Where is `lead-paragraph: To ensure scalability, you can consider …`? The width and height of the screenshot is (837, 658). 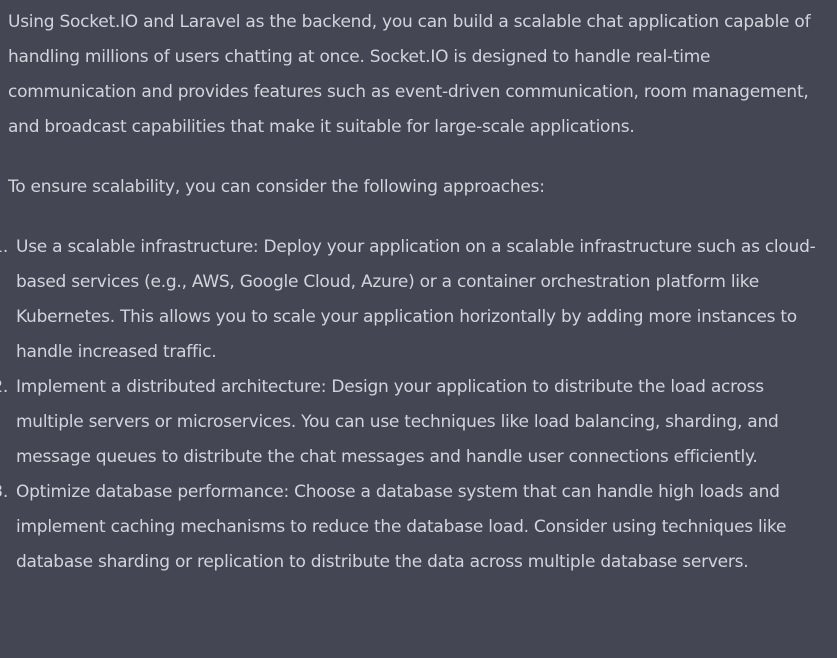
lead-paragraph: To ensure scalability, you can consider … is located at coordinates (276, 187).